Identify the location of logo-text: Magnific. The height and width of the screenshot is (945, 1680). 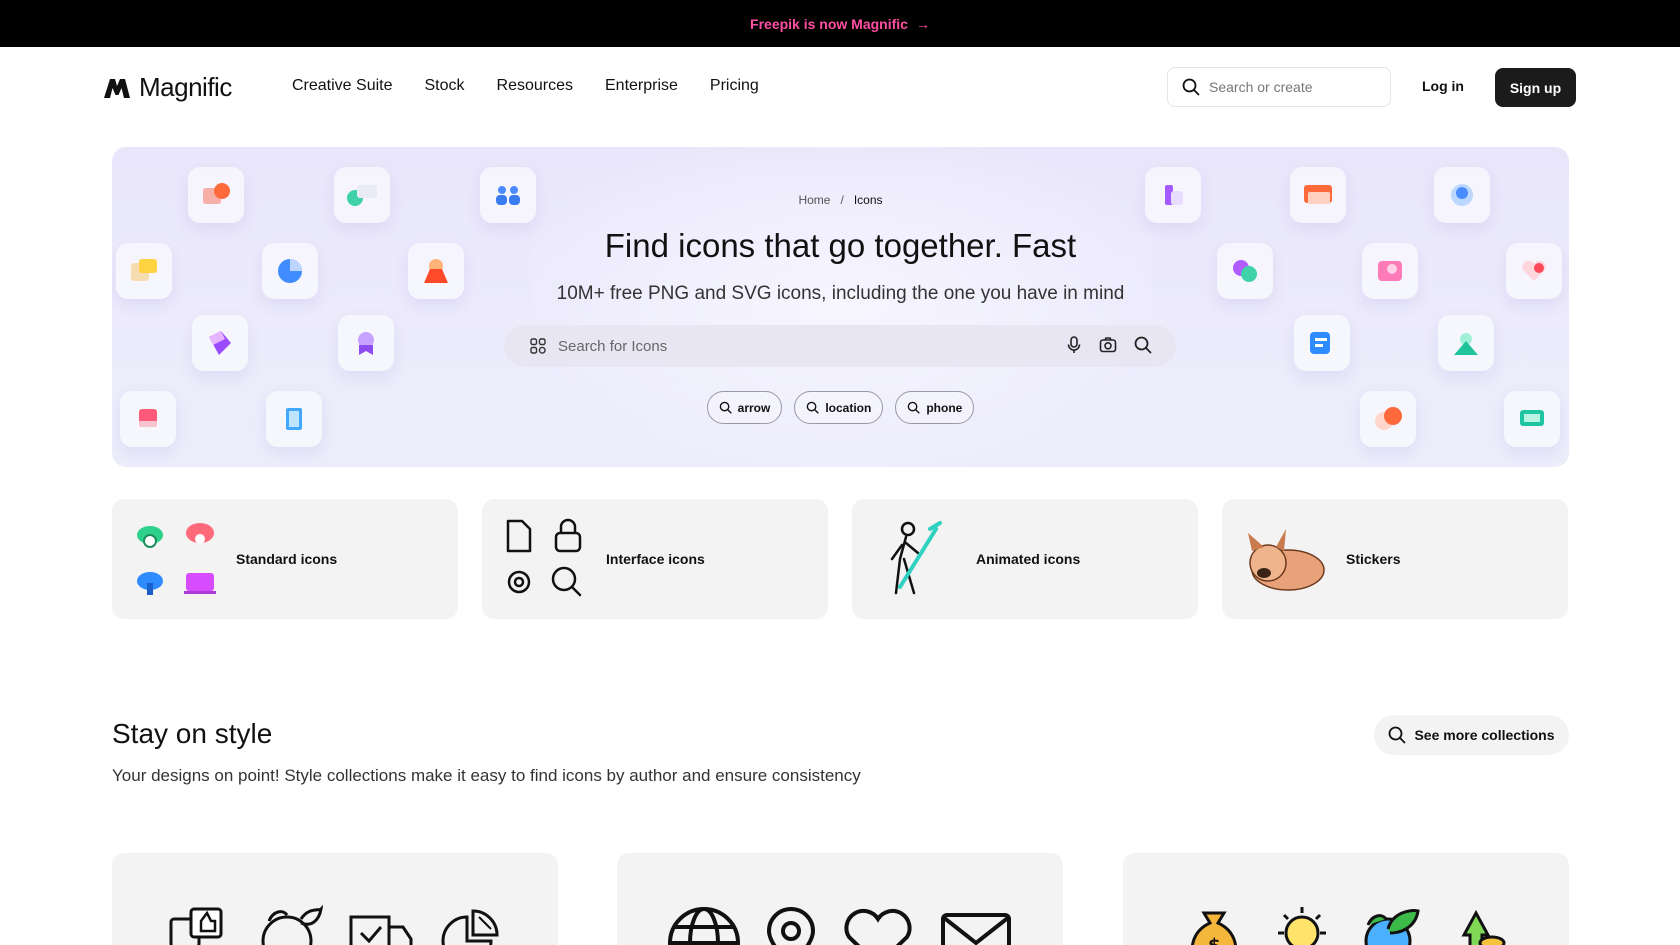
(185, 87).